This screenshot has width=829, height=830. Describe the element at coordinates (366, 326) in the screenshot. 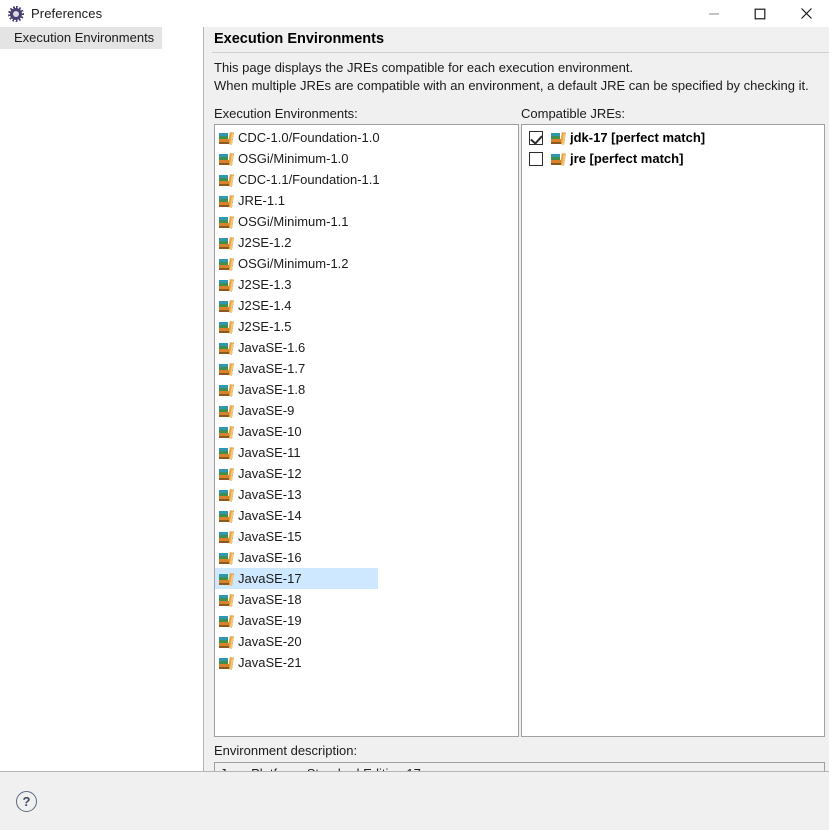

I see `execution-environment-row: J2SE-1.5` at that location.